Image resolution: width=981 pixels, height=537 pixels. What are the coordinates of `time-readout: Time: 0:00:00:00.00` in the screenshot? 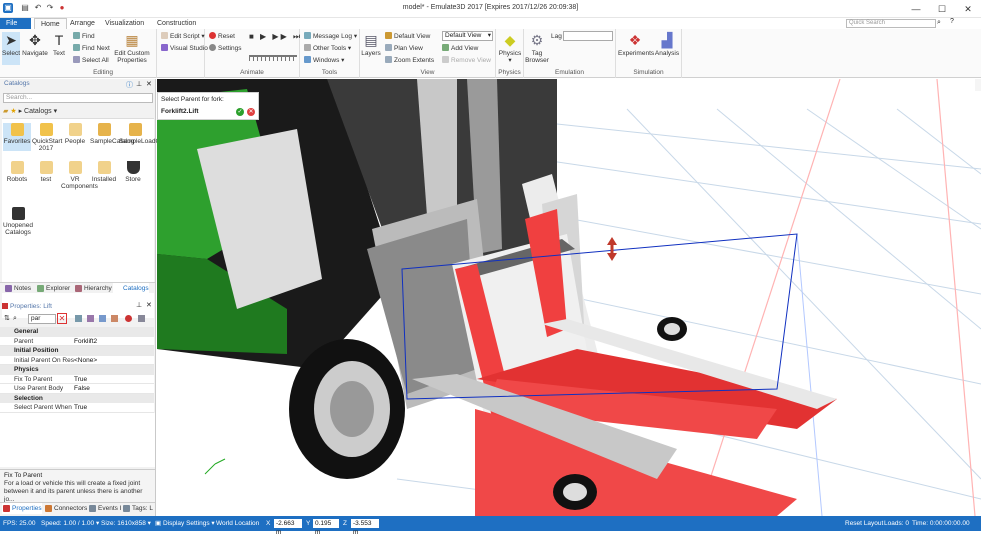 It's located at (941, 523).